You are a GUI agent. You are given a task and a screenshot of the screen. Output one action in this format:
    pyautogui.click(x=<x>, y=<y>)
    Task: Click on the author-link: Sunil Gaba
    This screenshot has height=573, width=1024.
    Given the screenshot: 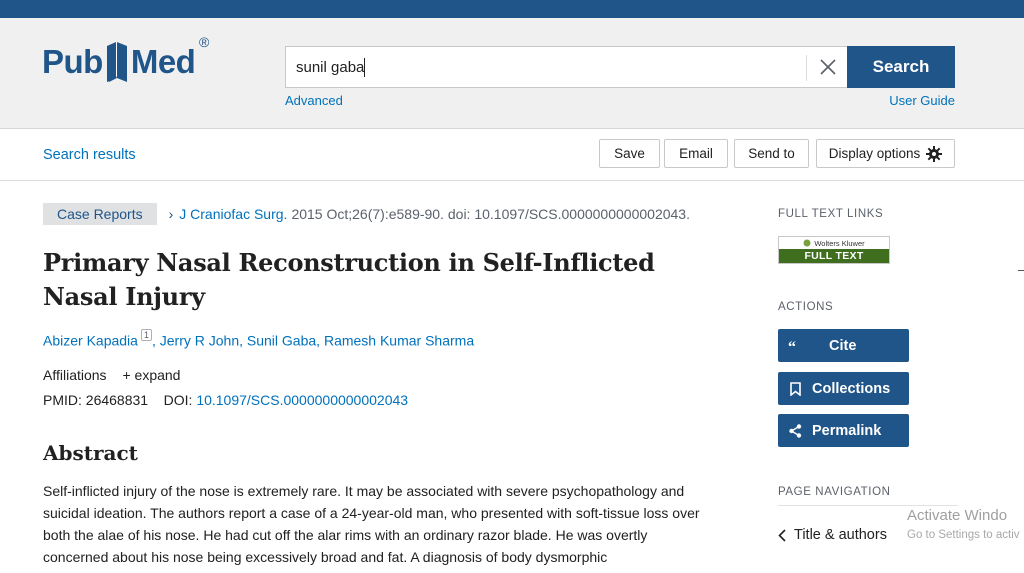 What is the action you would take?
    pyautogui.click(x=281, y=341)
    